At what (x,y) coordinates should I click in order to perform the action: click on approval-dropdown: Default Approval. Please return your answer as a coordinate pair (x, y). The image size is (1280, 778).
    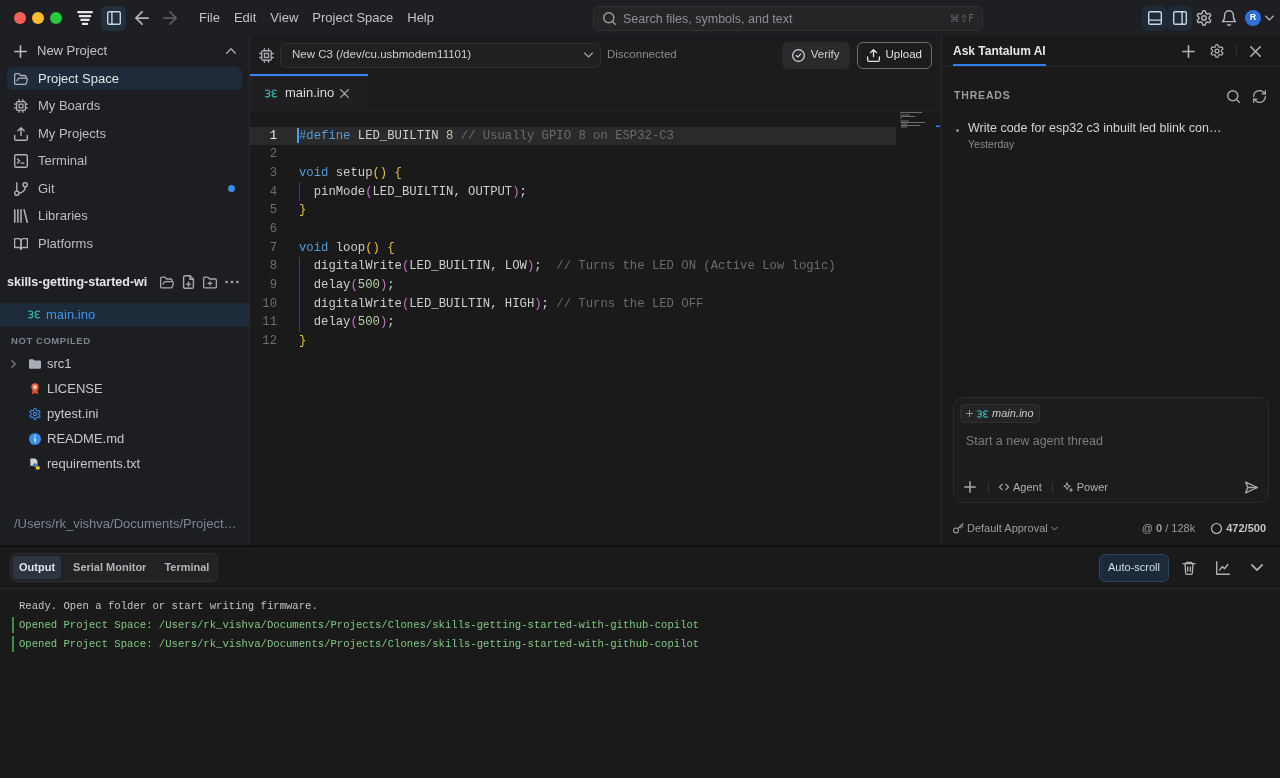
    Looking at the image, I should click on (1005, 528).